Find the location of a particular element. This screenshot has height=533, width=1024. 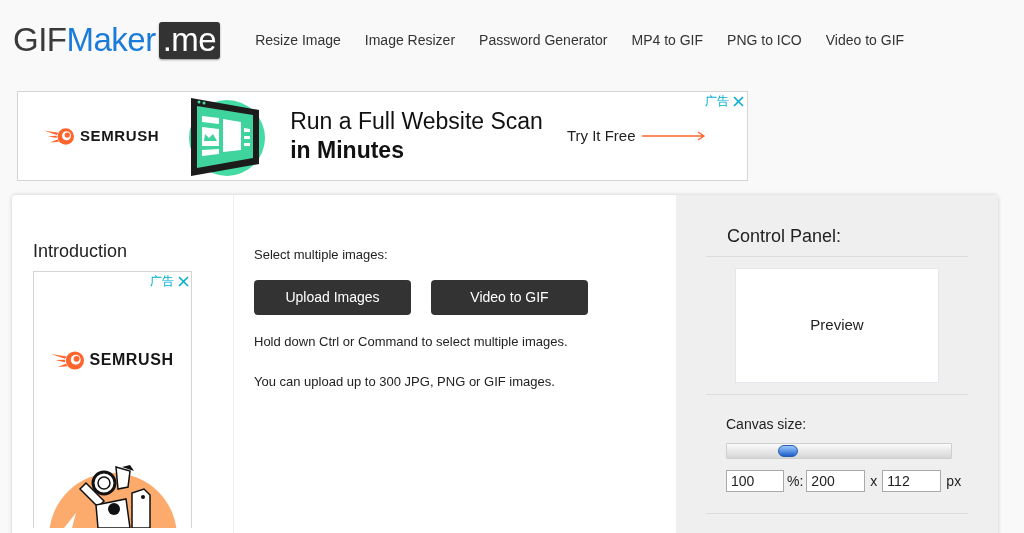

nav-link: Video to GIF is located at coordinates (865, 40).